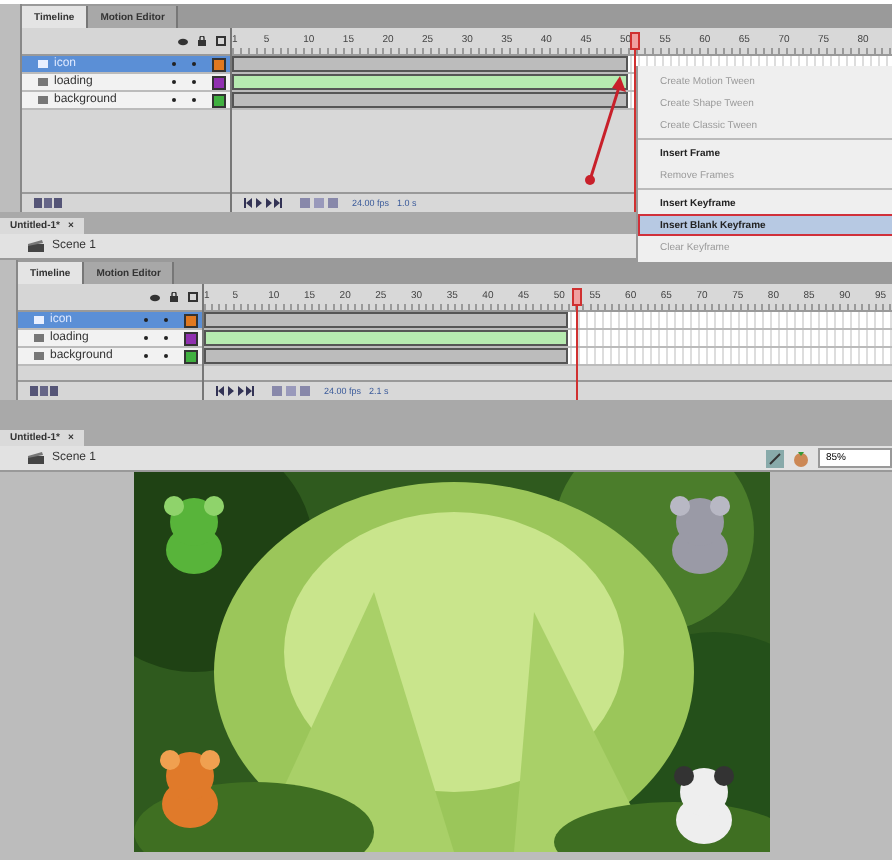 The width and height of the screenshot is (892, 860). What do you see at coordinates (606, 130) in the screenshot?
I see `annotation-arrow` at bounding box center [606, 130].